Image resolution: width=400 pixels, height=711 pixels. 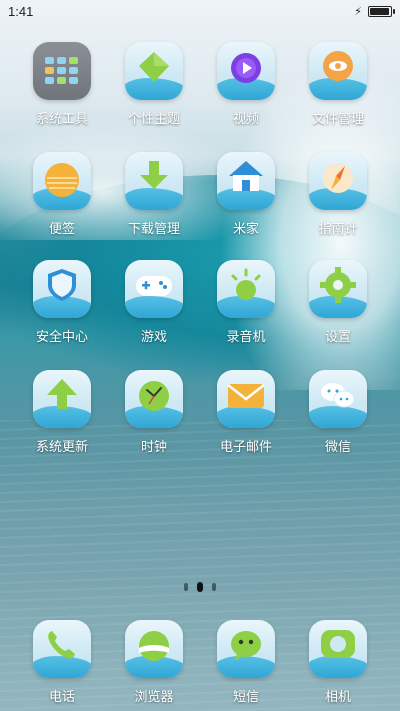 I want to click on app-video: 视频, so click(x=246, y=92).